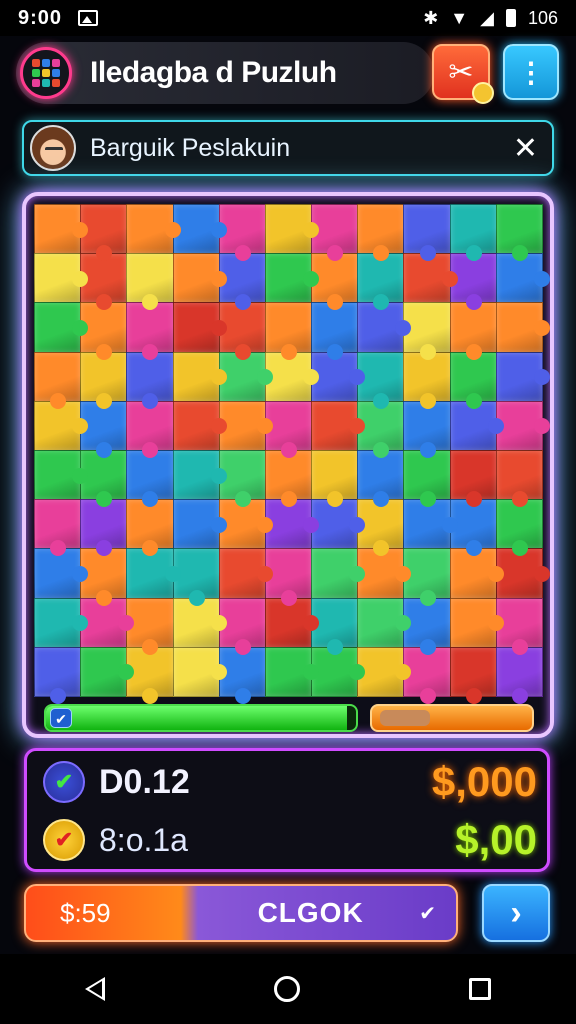 Image resolution: width=576 pixels, height=1024 pixels. Describe the element at coordinates (40, 17) in the screenshot. I see `status-time: 9:00` at that location.